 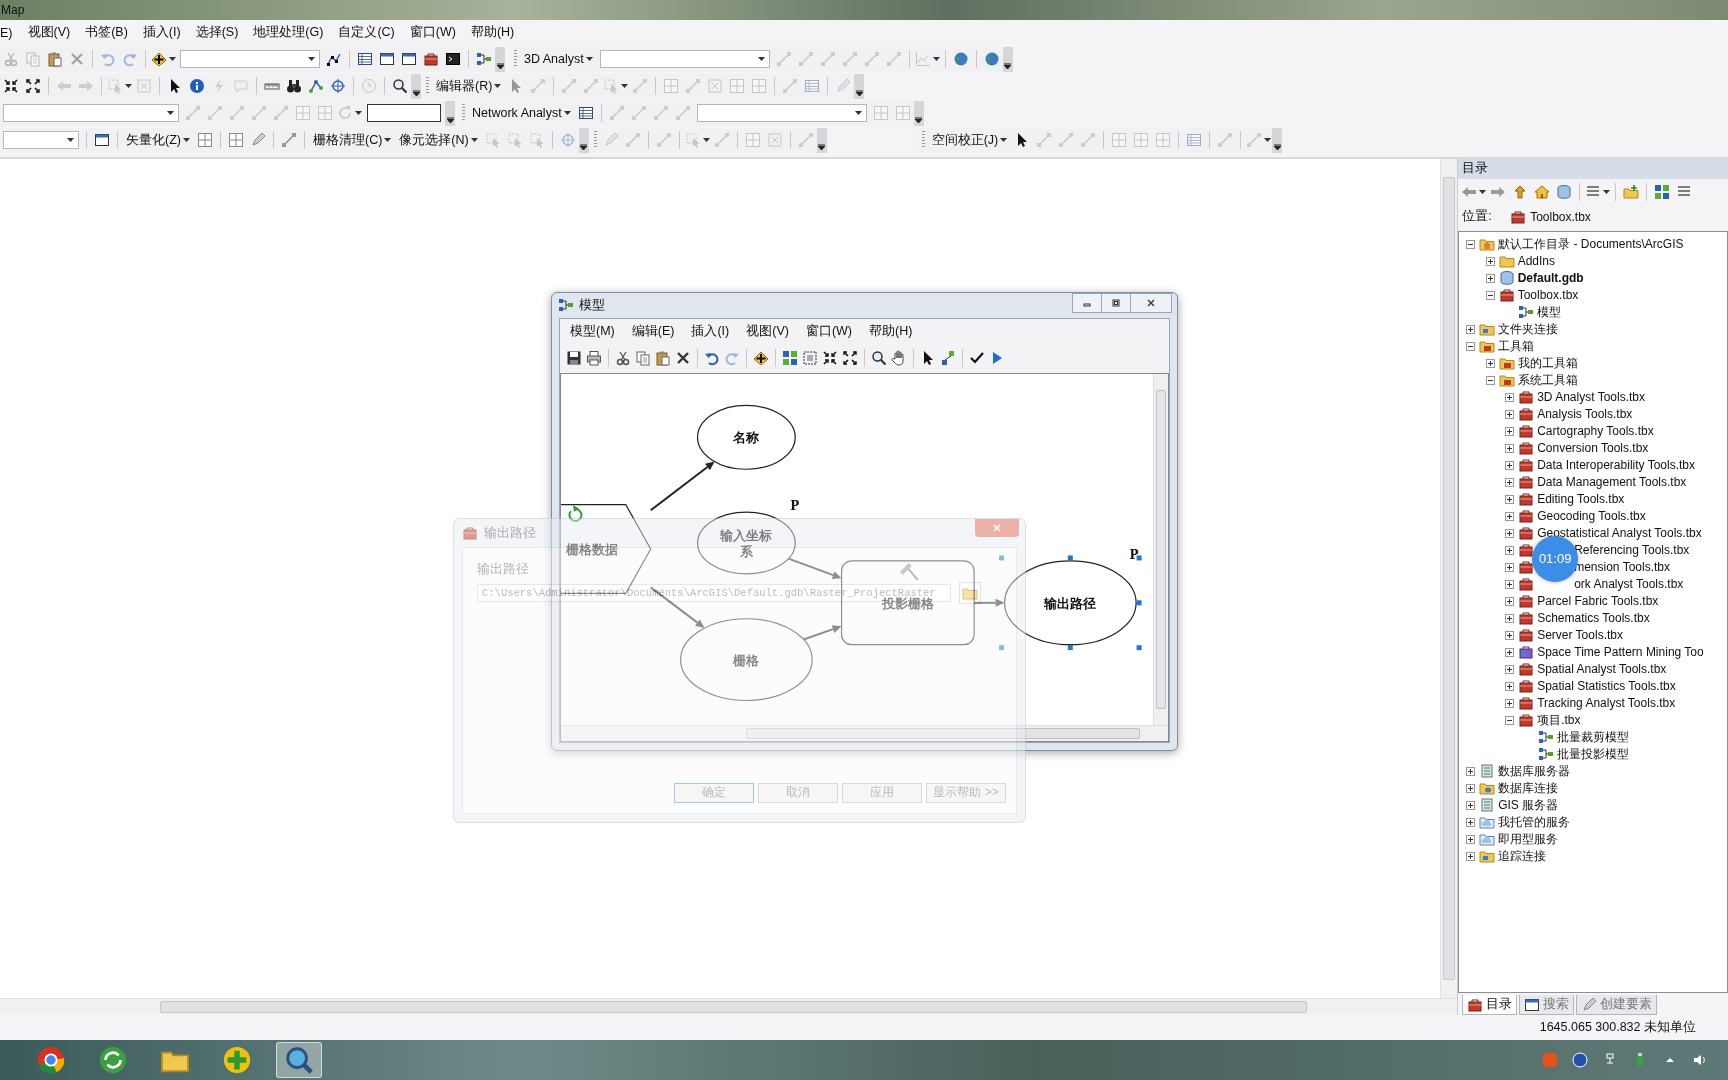 What do you see at coordinates (1632, 550) in the screenshot?
I see `tree-item: Referencing Tools.tbx` at bounding box center [1632, 550].